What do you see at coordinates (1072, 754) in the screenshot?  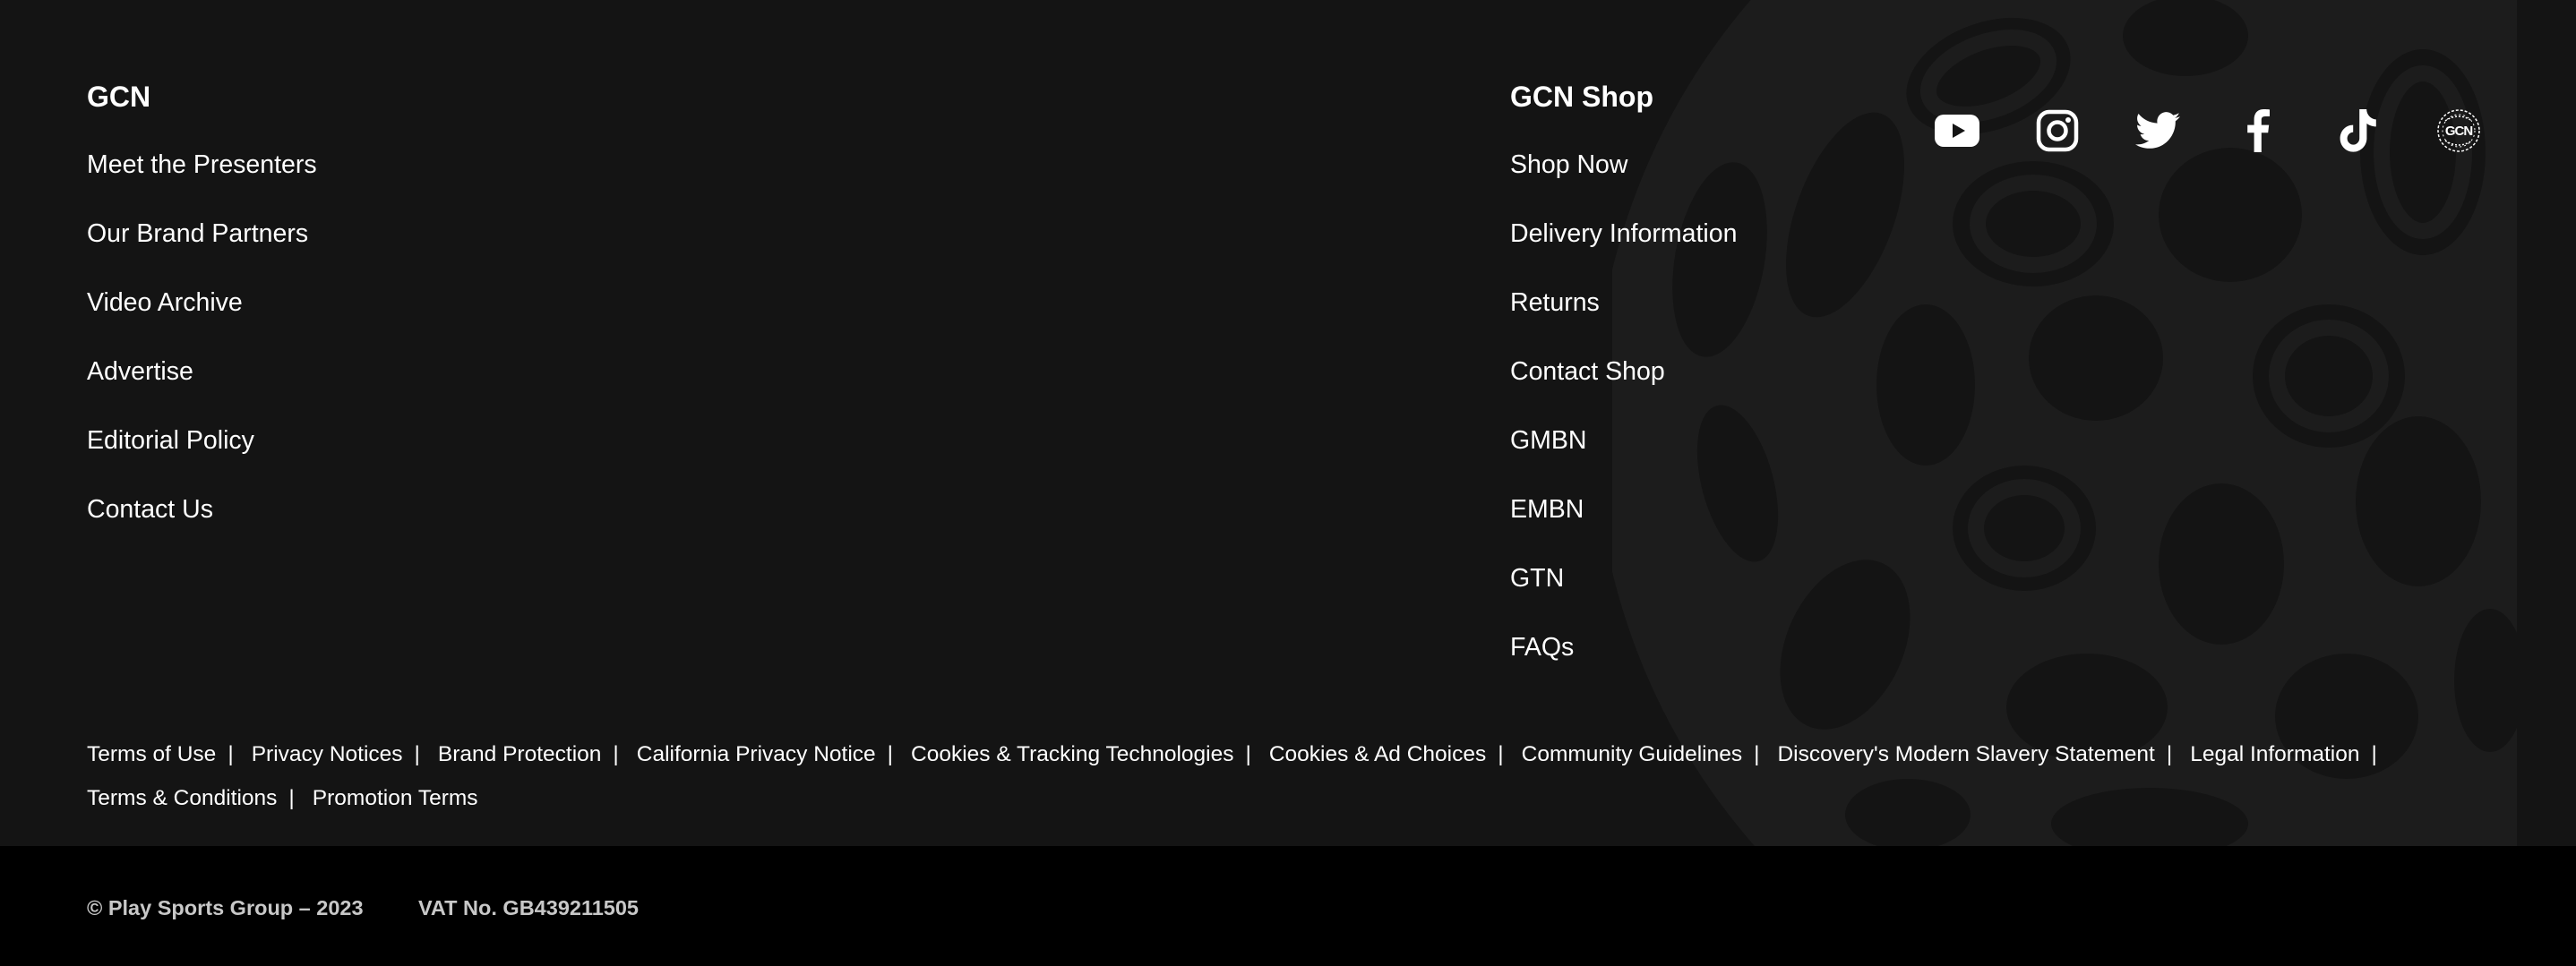 I see `legal-cookies-tracking: Cookies & Tracking Technologies` at bounding box center [1072, 754].